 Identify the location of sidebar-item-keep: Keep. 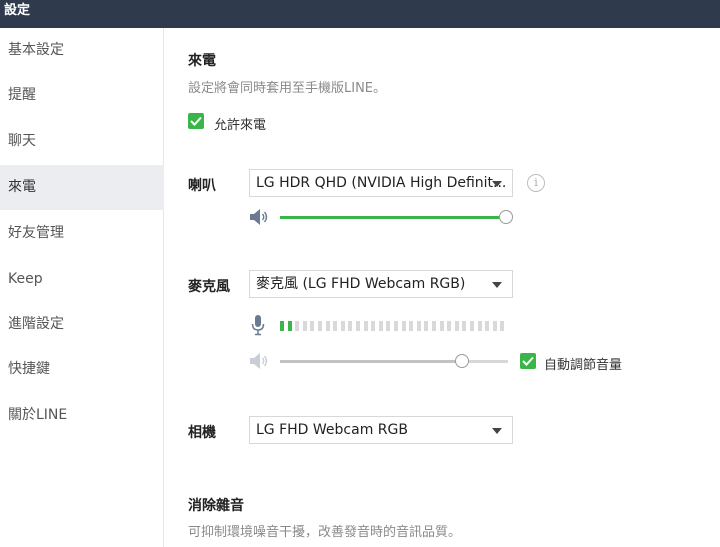
(82, 279).